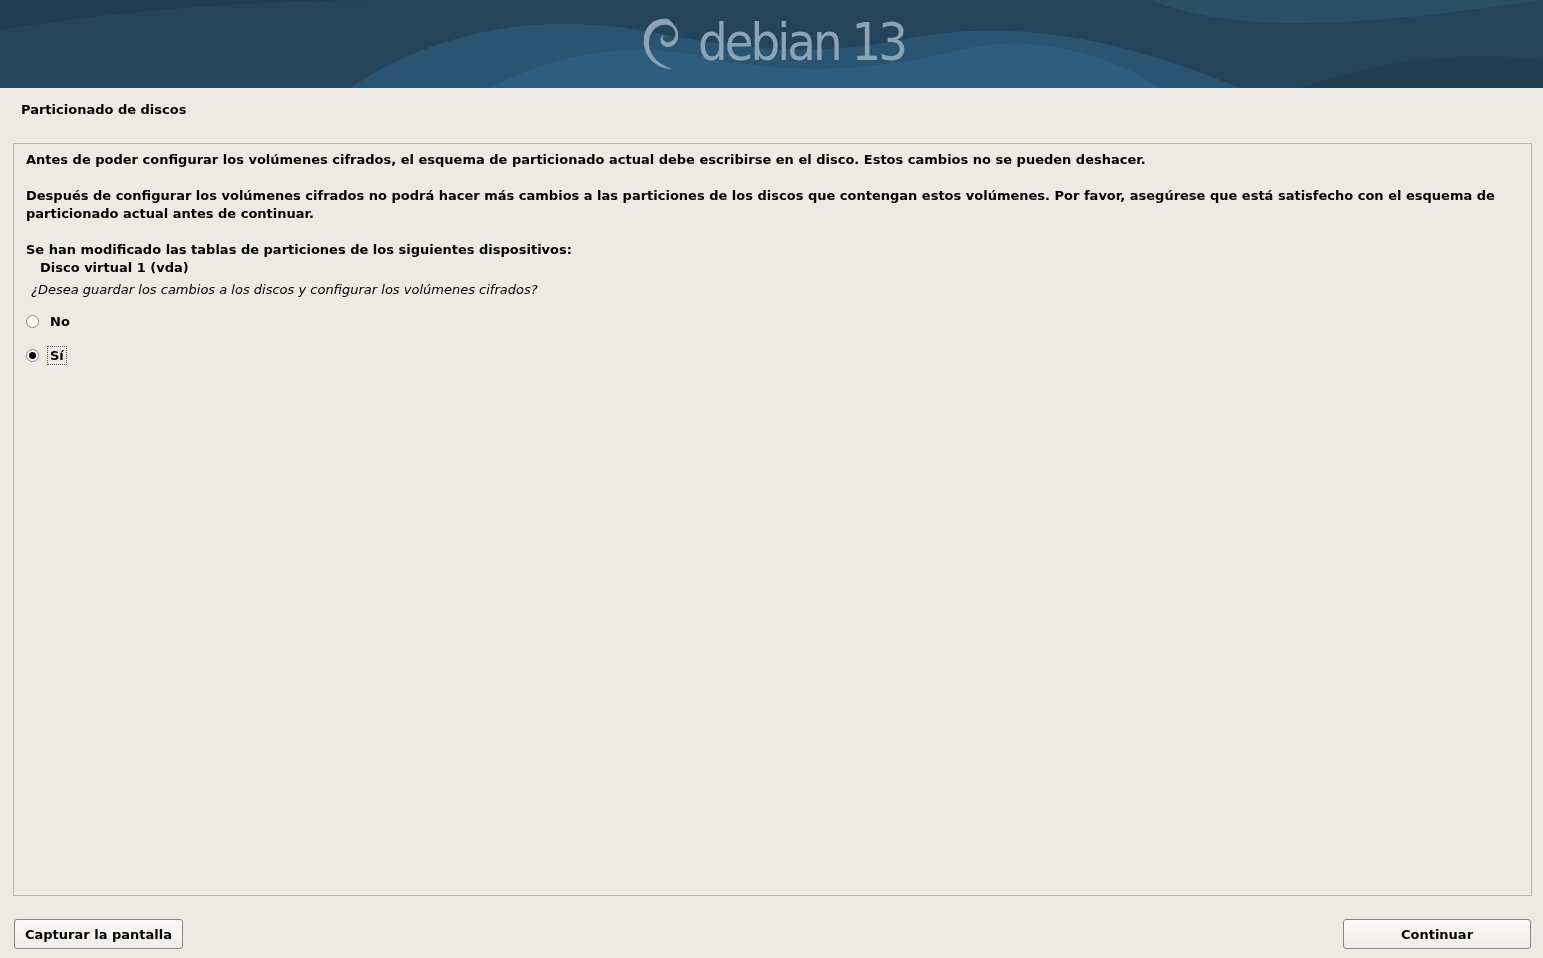 The height and width of the screenshot is (958, 1543). I want to click on option-label: Sí, so click(57, 355).